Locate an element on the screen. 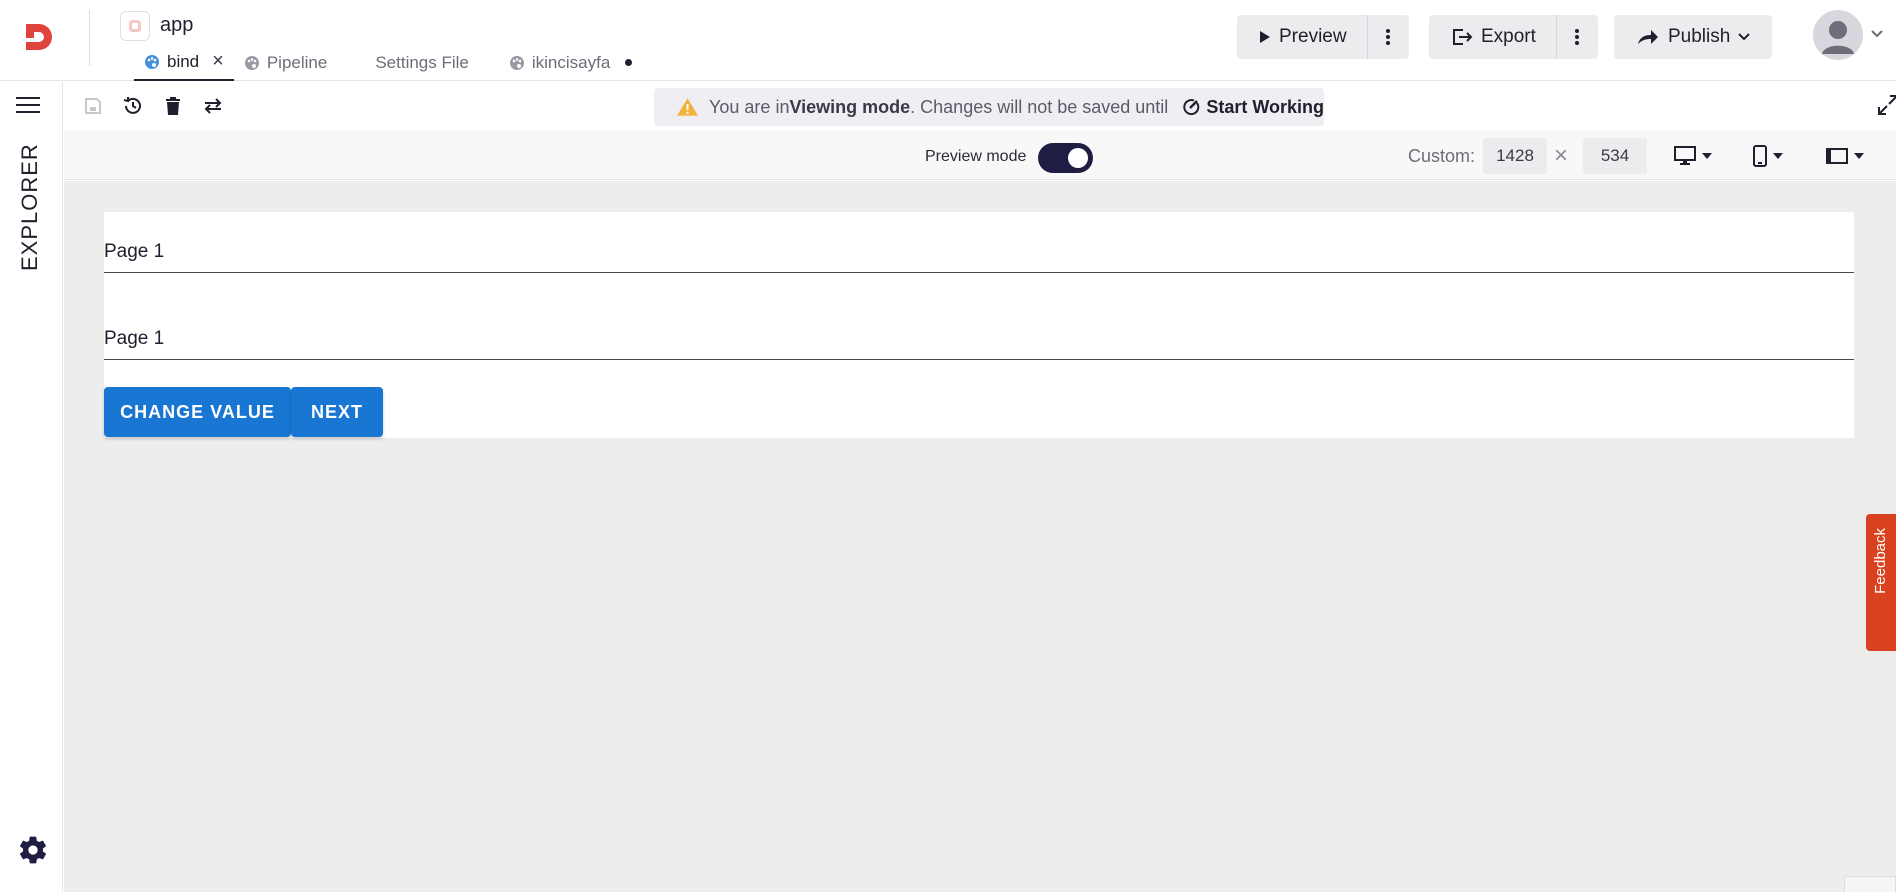 The width and height of the screenshot is (1896, 892). tab-settings-file: Settings File is located at coordinates (408, 62).